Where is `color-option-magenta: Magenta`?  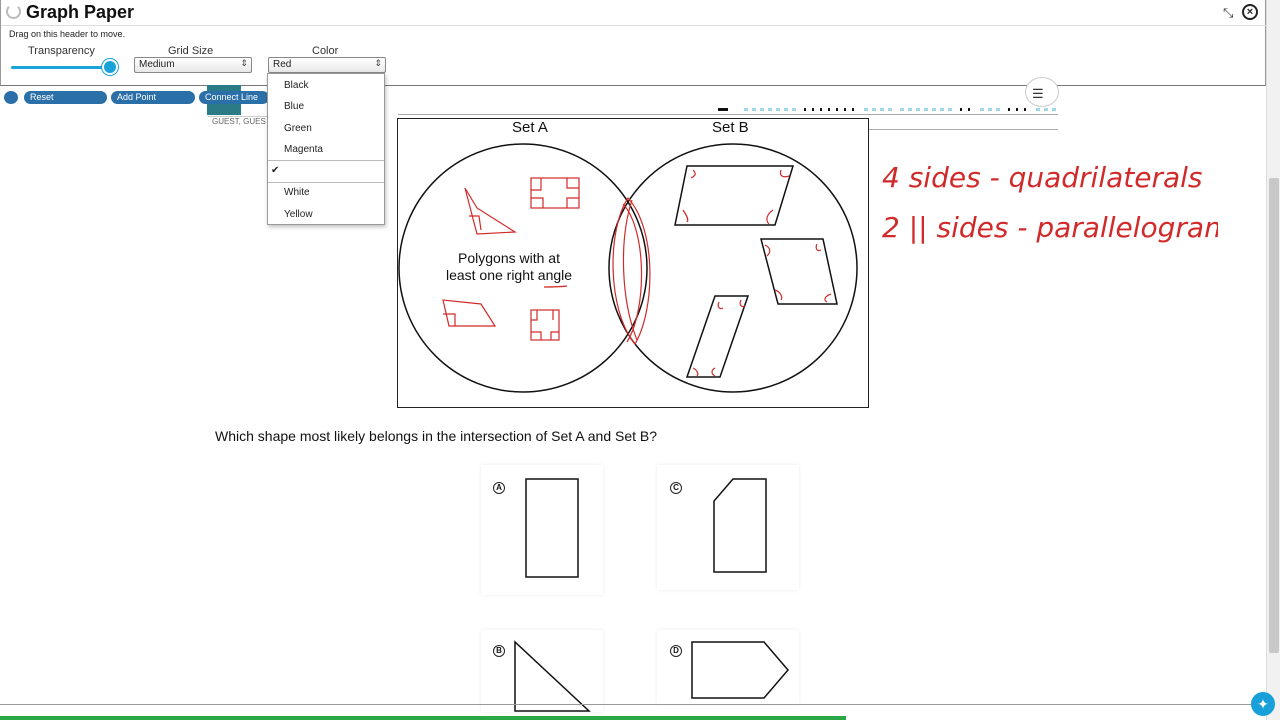
color-option-magenta: Magenta is located at coordinates (326, 149).